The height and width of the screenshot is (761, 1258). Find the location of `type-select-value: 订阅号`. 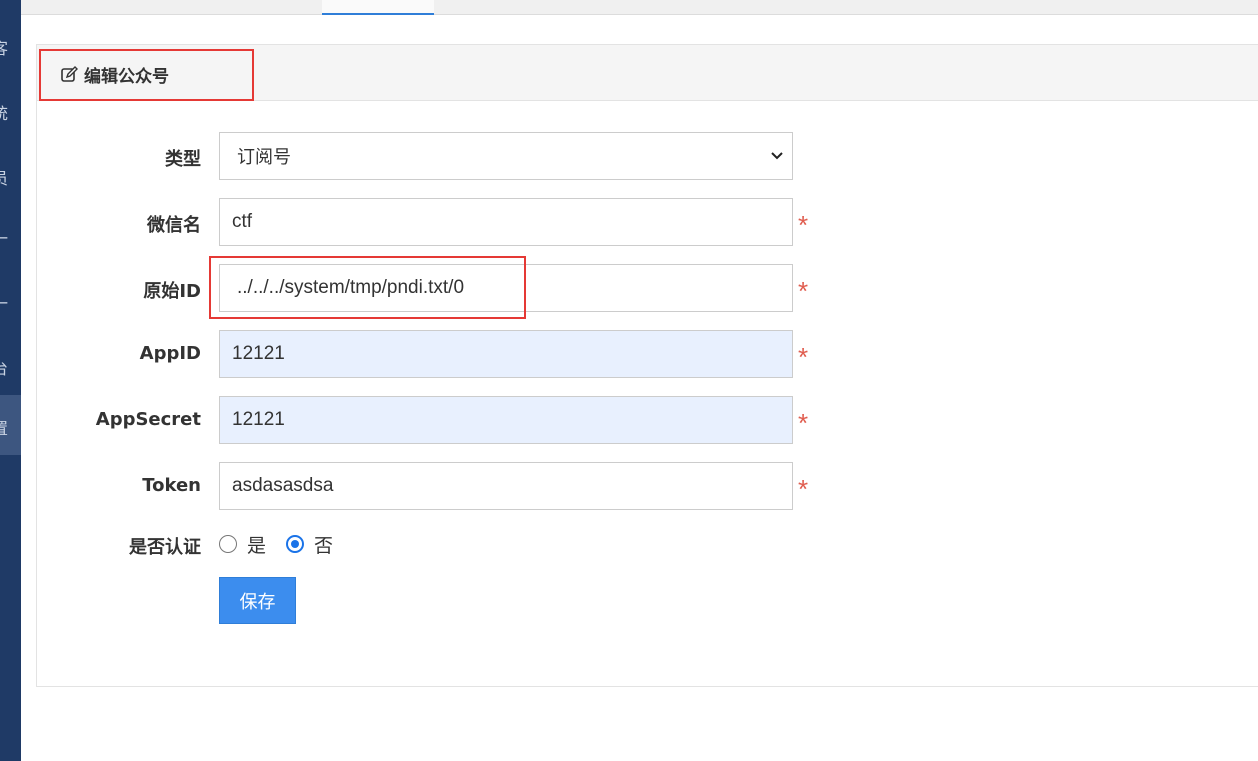

type-select-value: 订阅号 is located at coordinates (264, 157).